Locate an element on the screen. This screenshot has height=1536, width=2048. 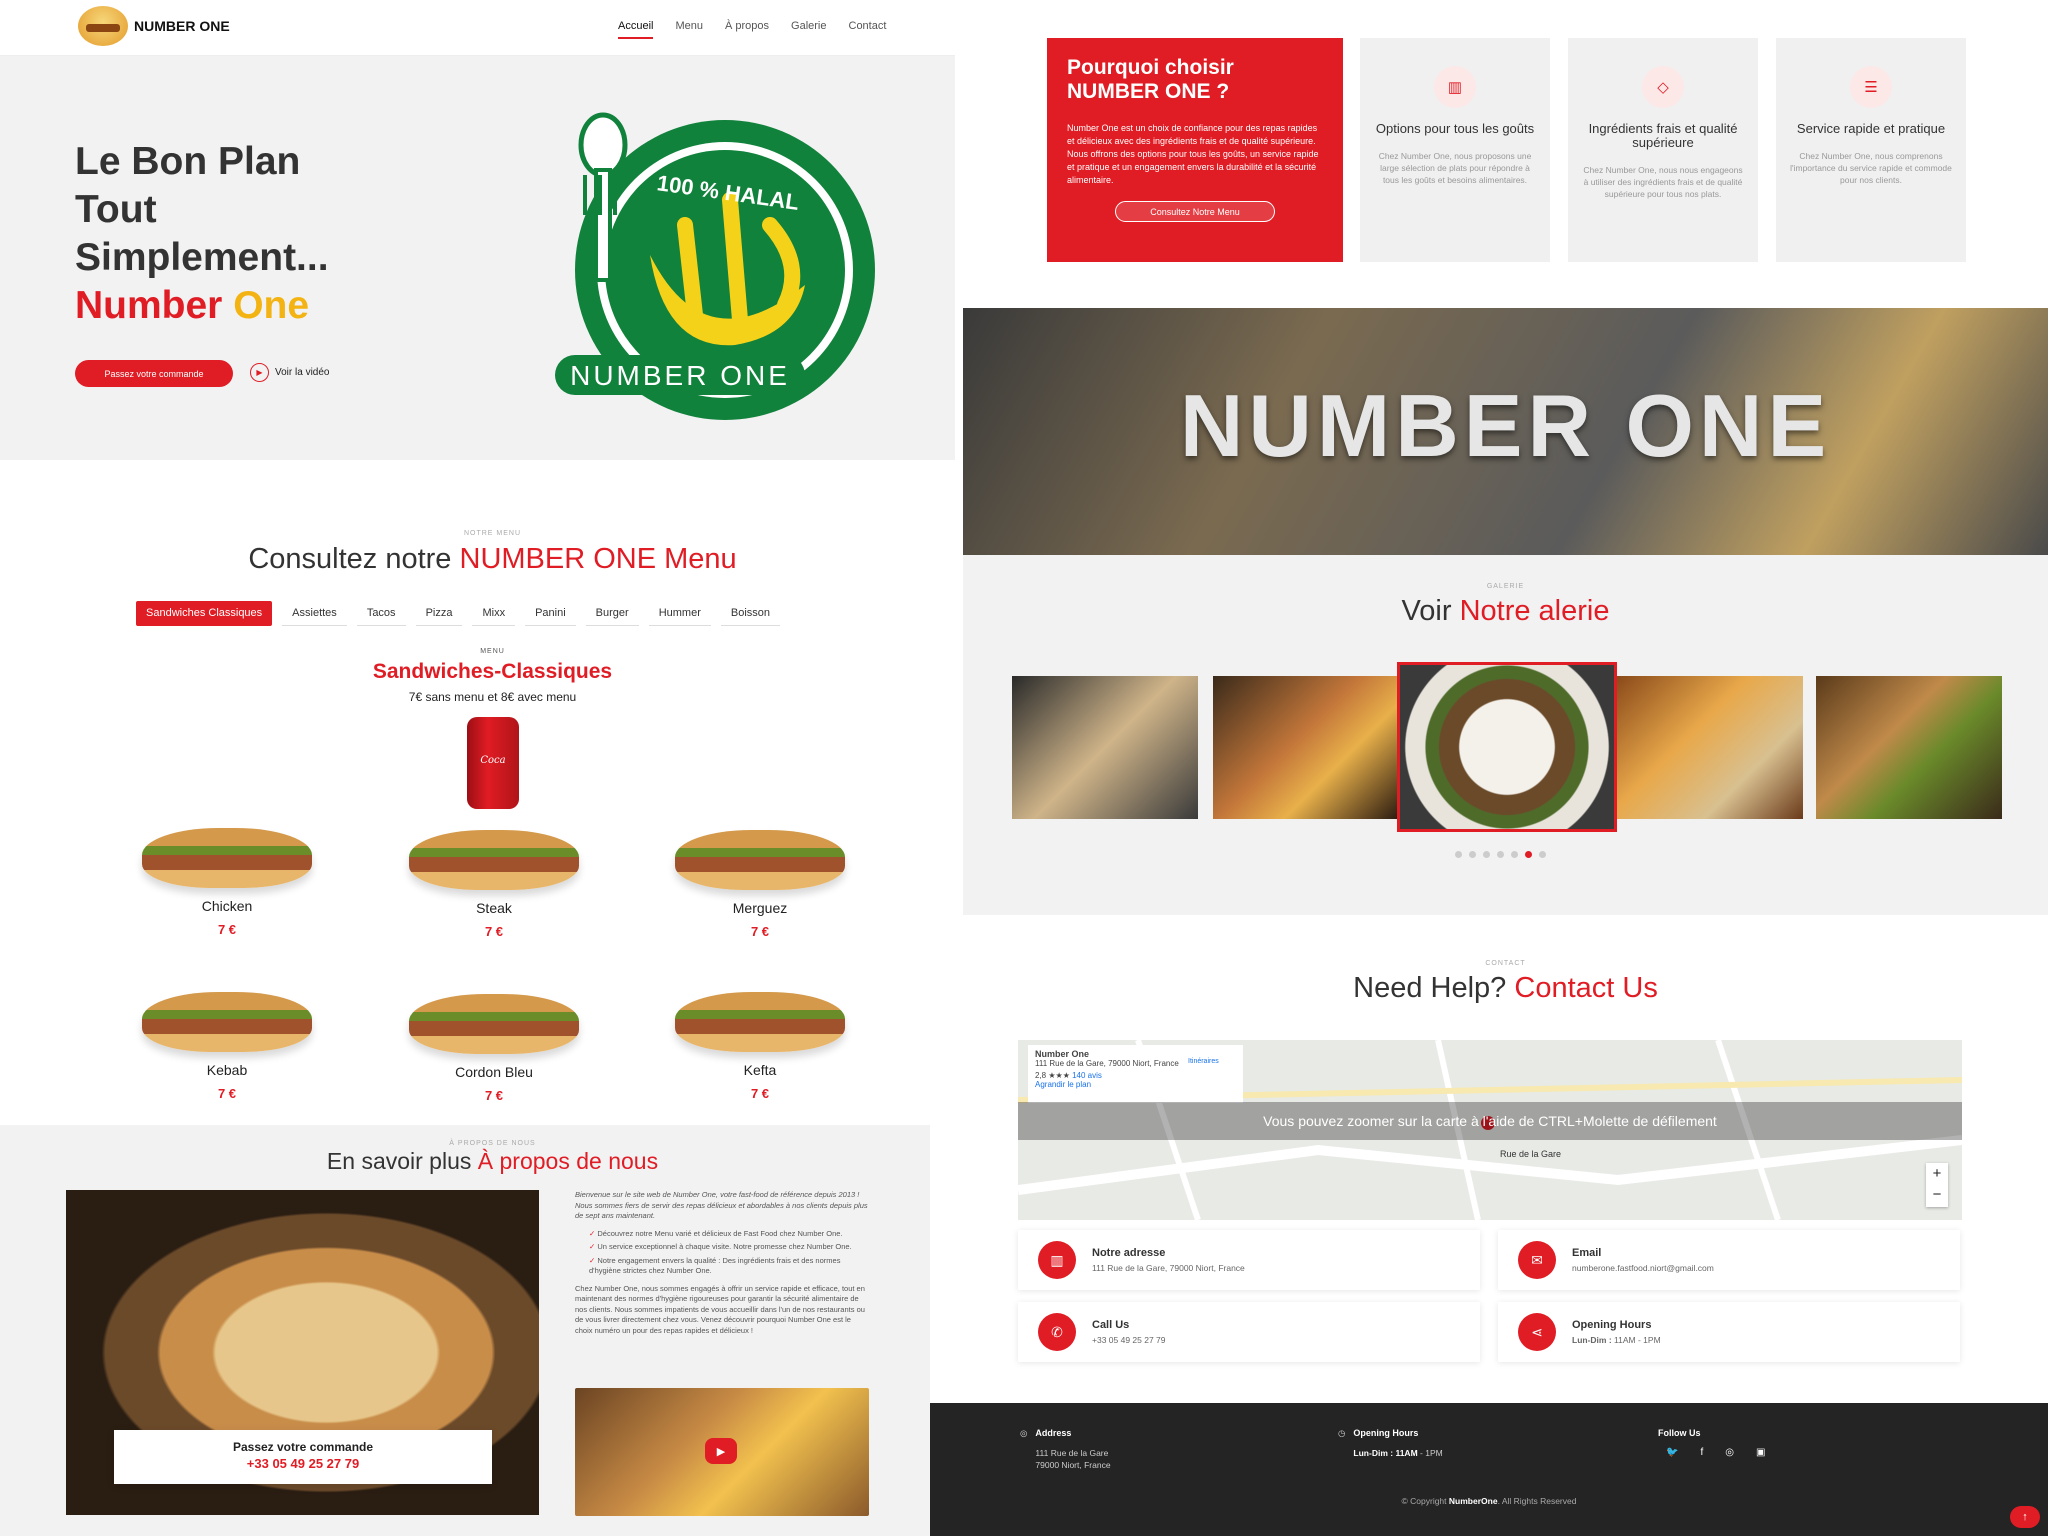
nav-link-galerie: Galerie is located at coordinates (808, 29).